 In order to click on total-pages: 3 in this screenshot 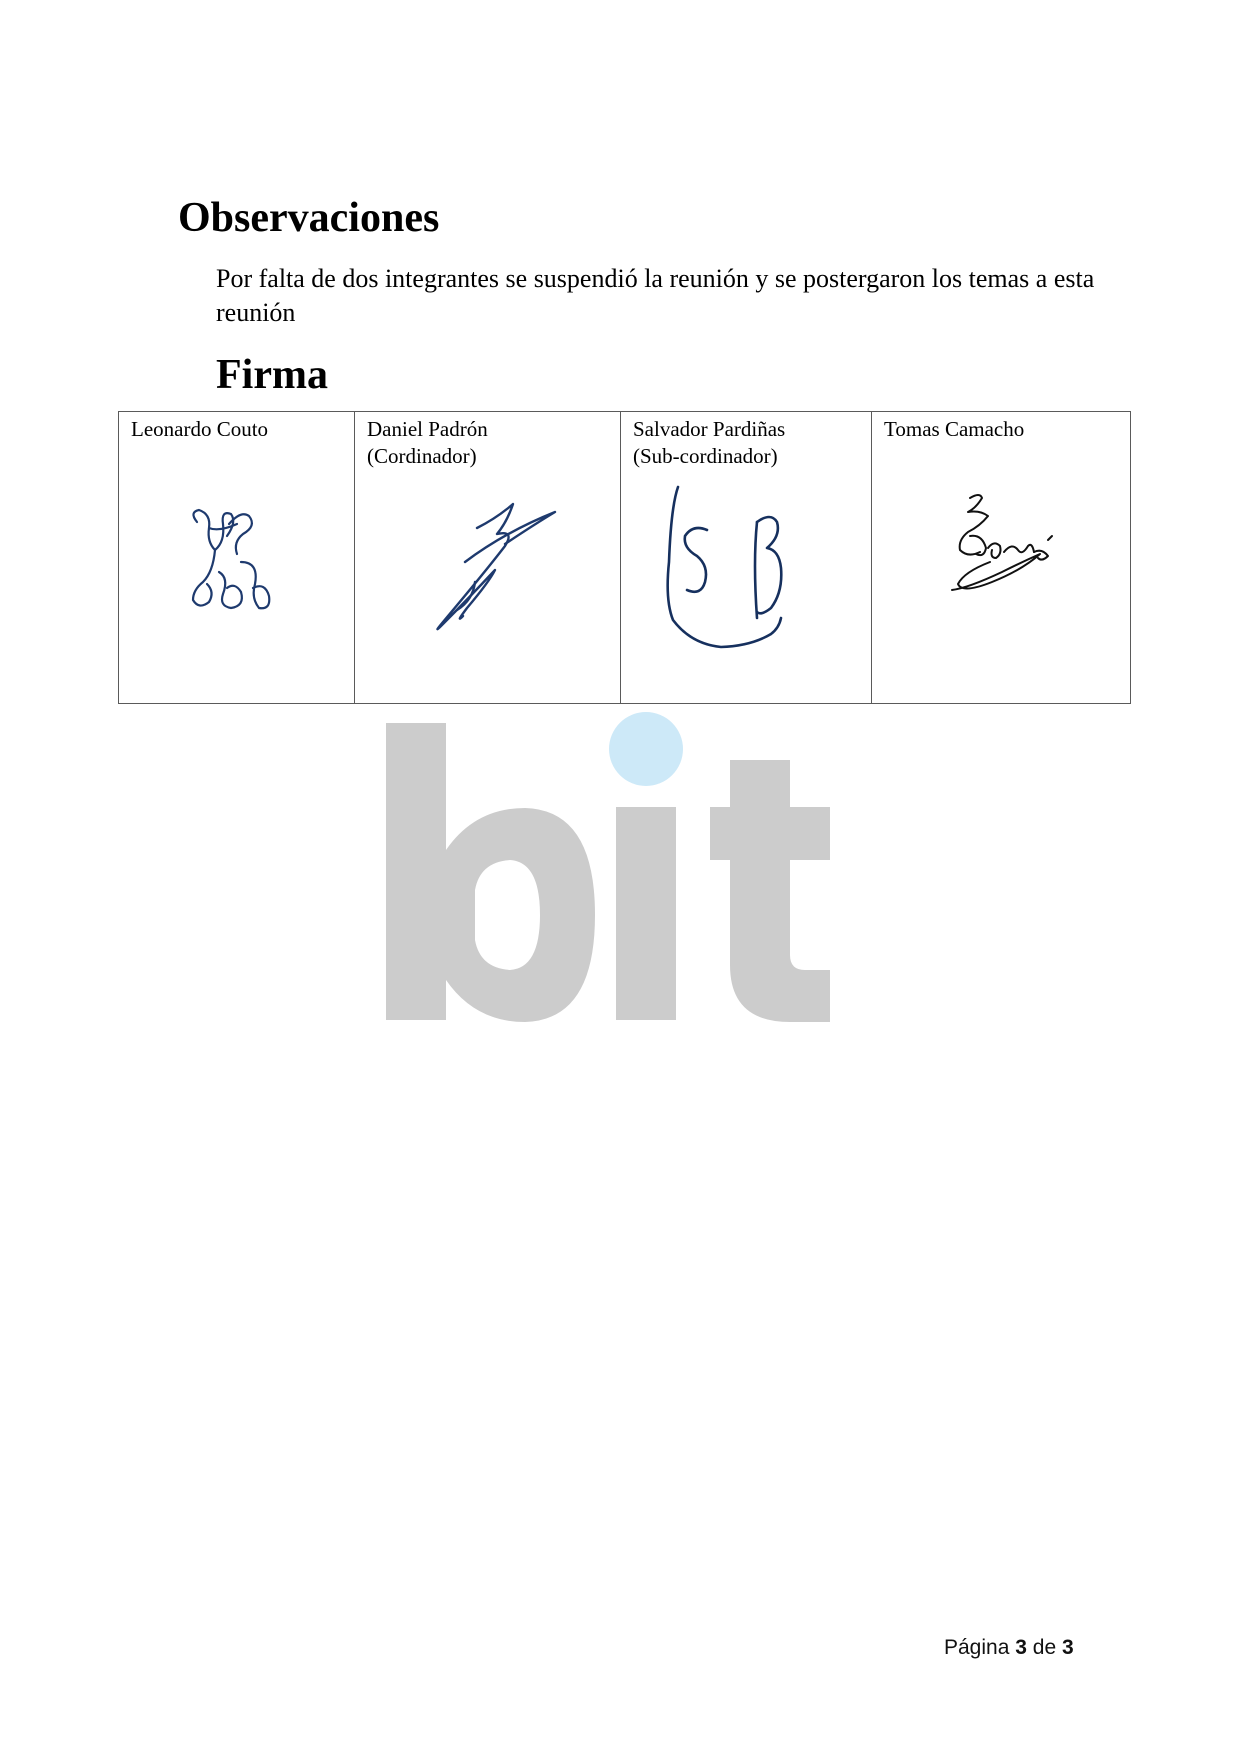, I will do `click(1067, 1647)`.